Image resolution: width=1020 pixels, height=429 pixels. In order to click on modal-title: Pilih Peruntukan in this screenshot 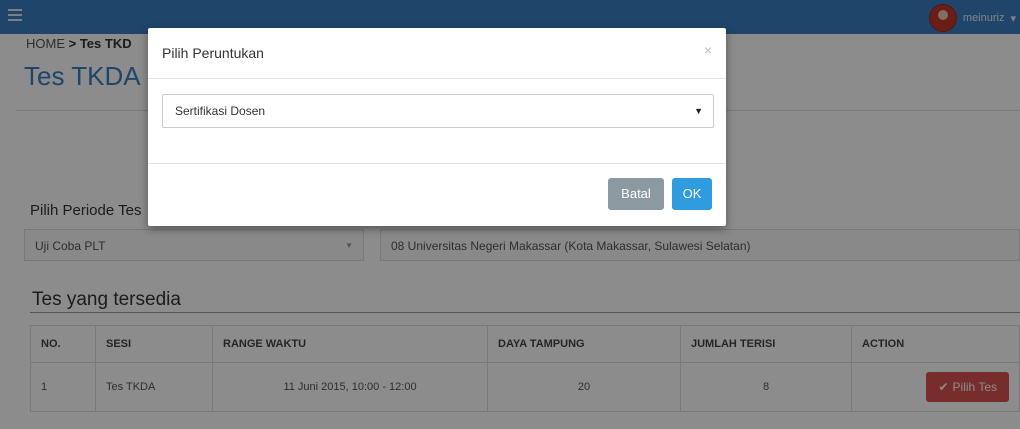, I will do `click(213, 53)`.